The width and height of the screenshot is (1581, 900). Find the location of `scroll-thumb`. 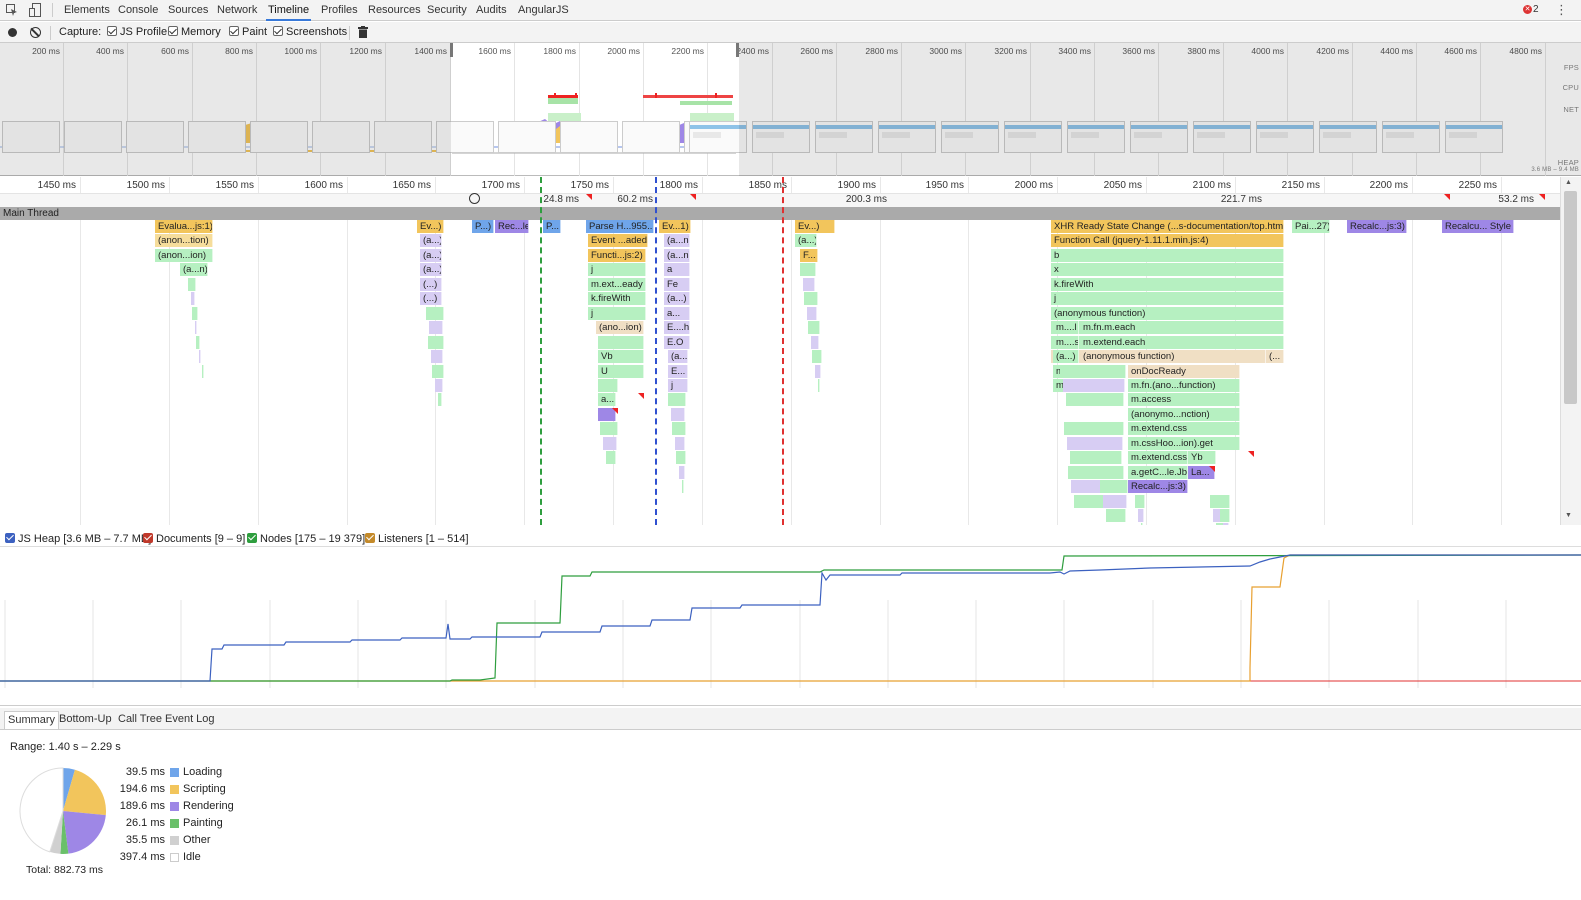

scroll-thumb is located at coordinates (1570, 297).